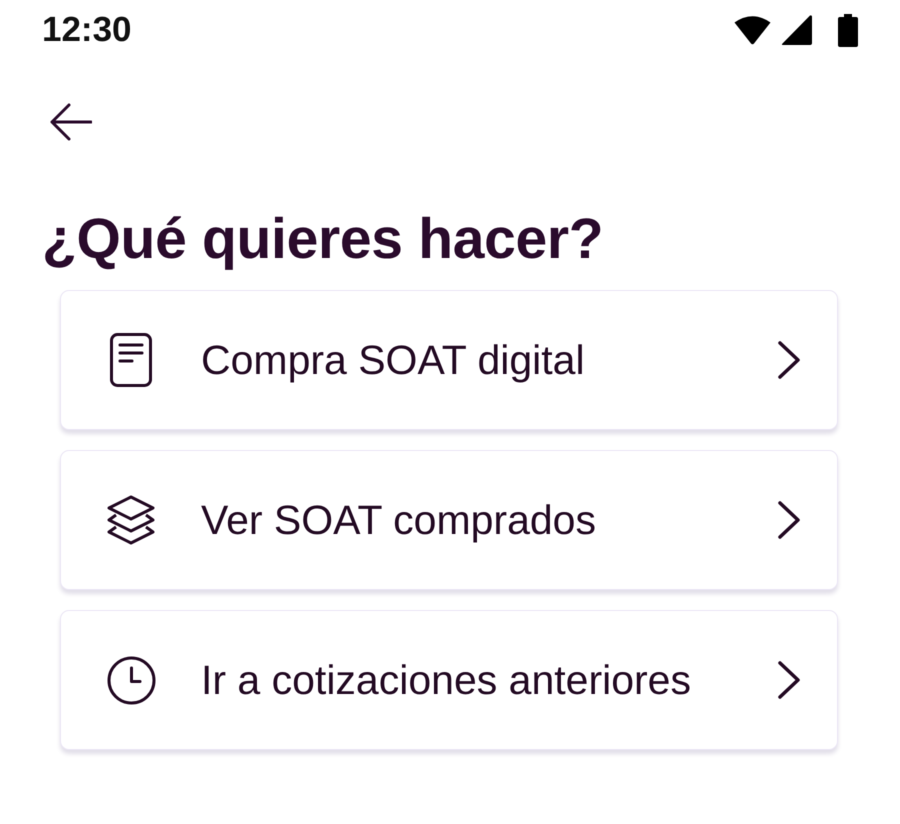  What do you see at coordinates (323, 239) in the screenshot?
I see `page-title: ¿Qué quieres hacer?` at bounding box center [323, 239].